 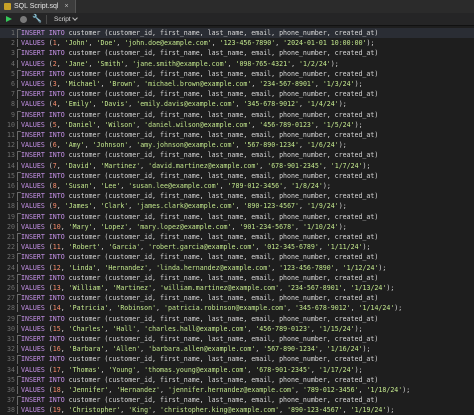 I want to click on stop-button, so click(x=23, y=19).